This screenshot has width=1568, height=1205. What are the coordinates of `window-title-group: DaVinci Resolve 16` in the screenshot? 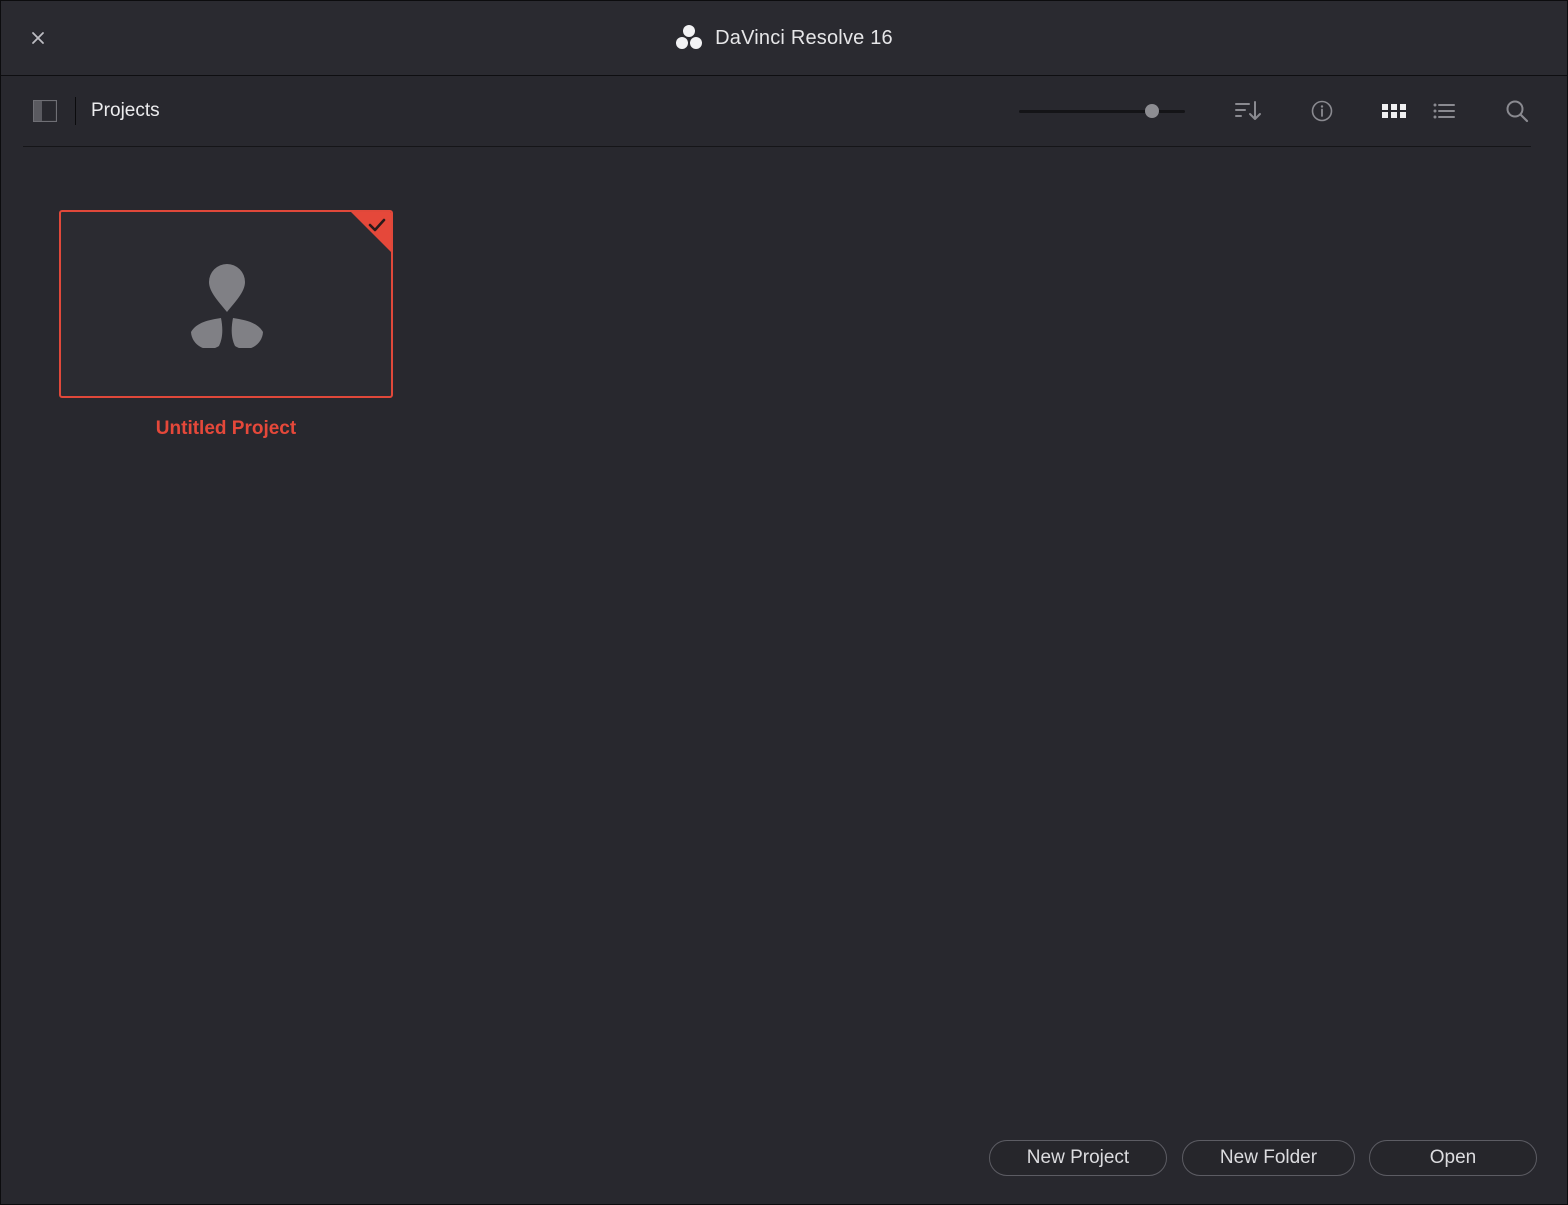 It's located at (784, 38).